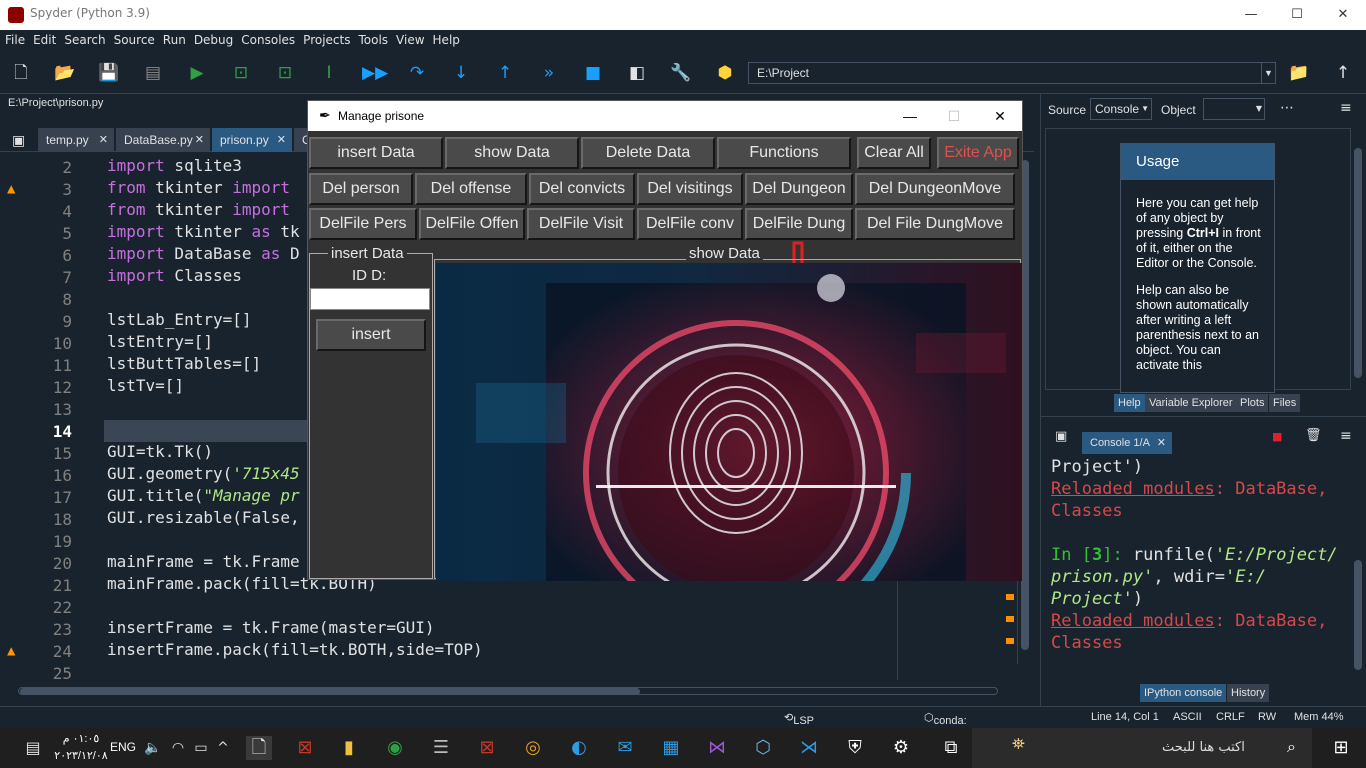 The image size is (1366, 768). Describe the element at coordinates (725, 73) in the screenshot. I see `python-path-icon: ⬢` at that location.